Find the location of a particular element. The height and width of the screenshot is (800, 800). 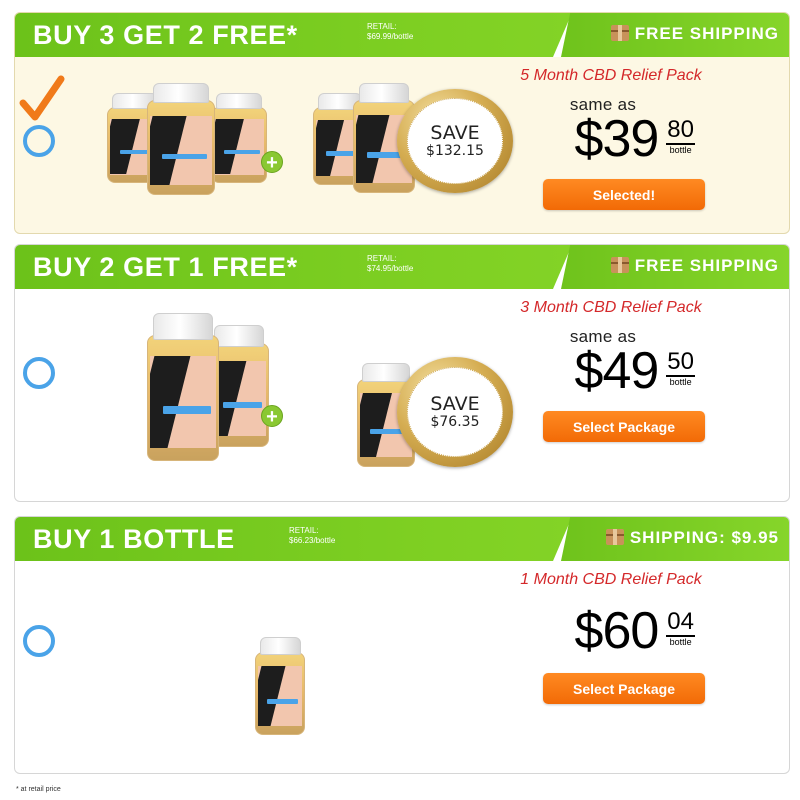

package-title: BUY 2 GET 1 FREE* is located at coordinates (165, 267).